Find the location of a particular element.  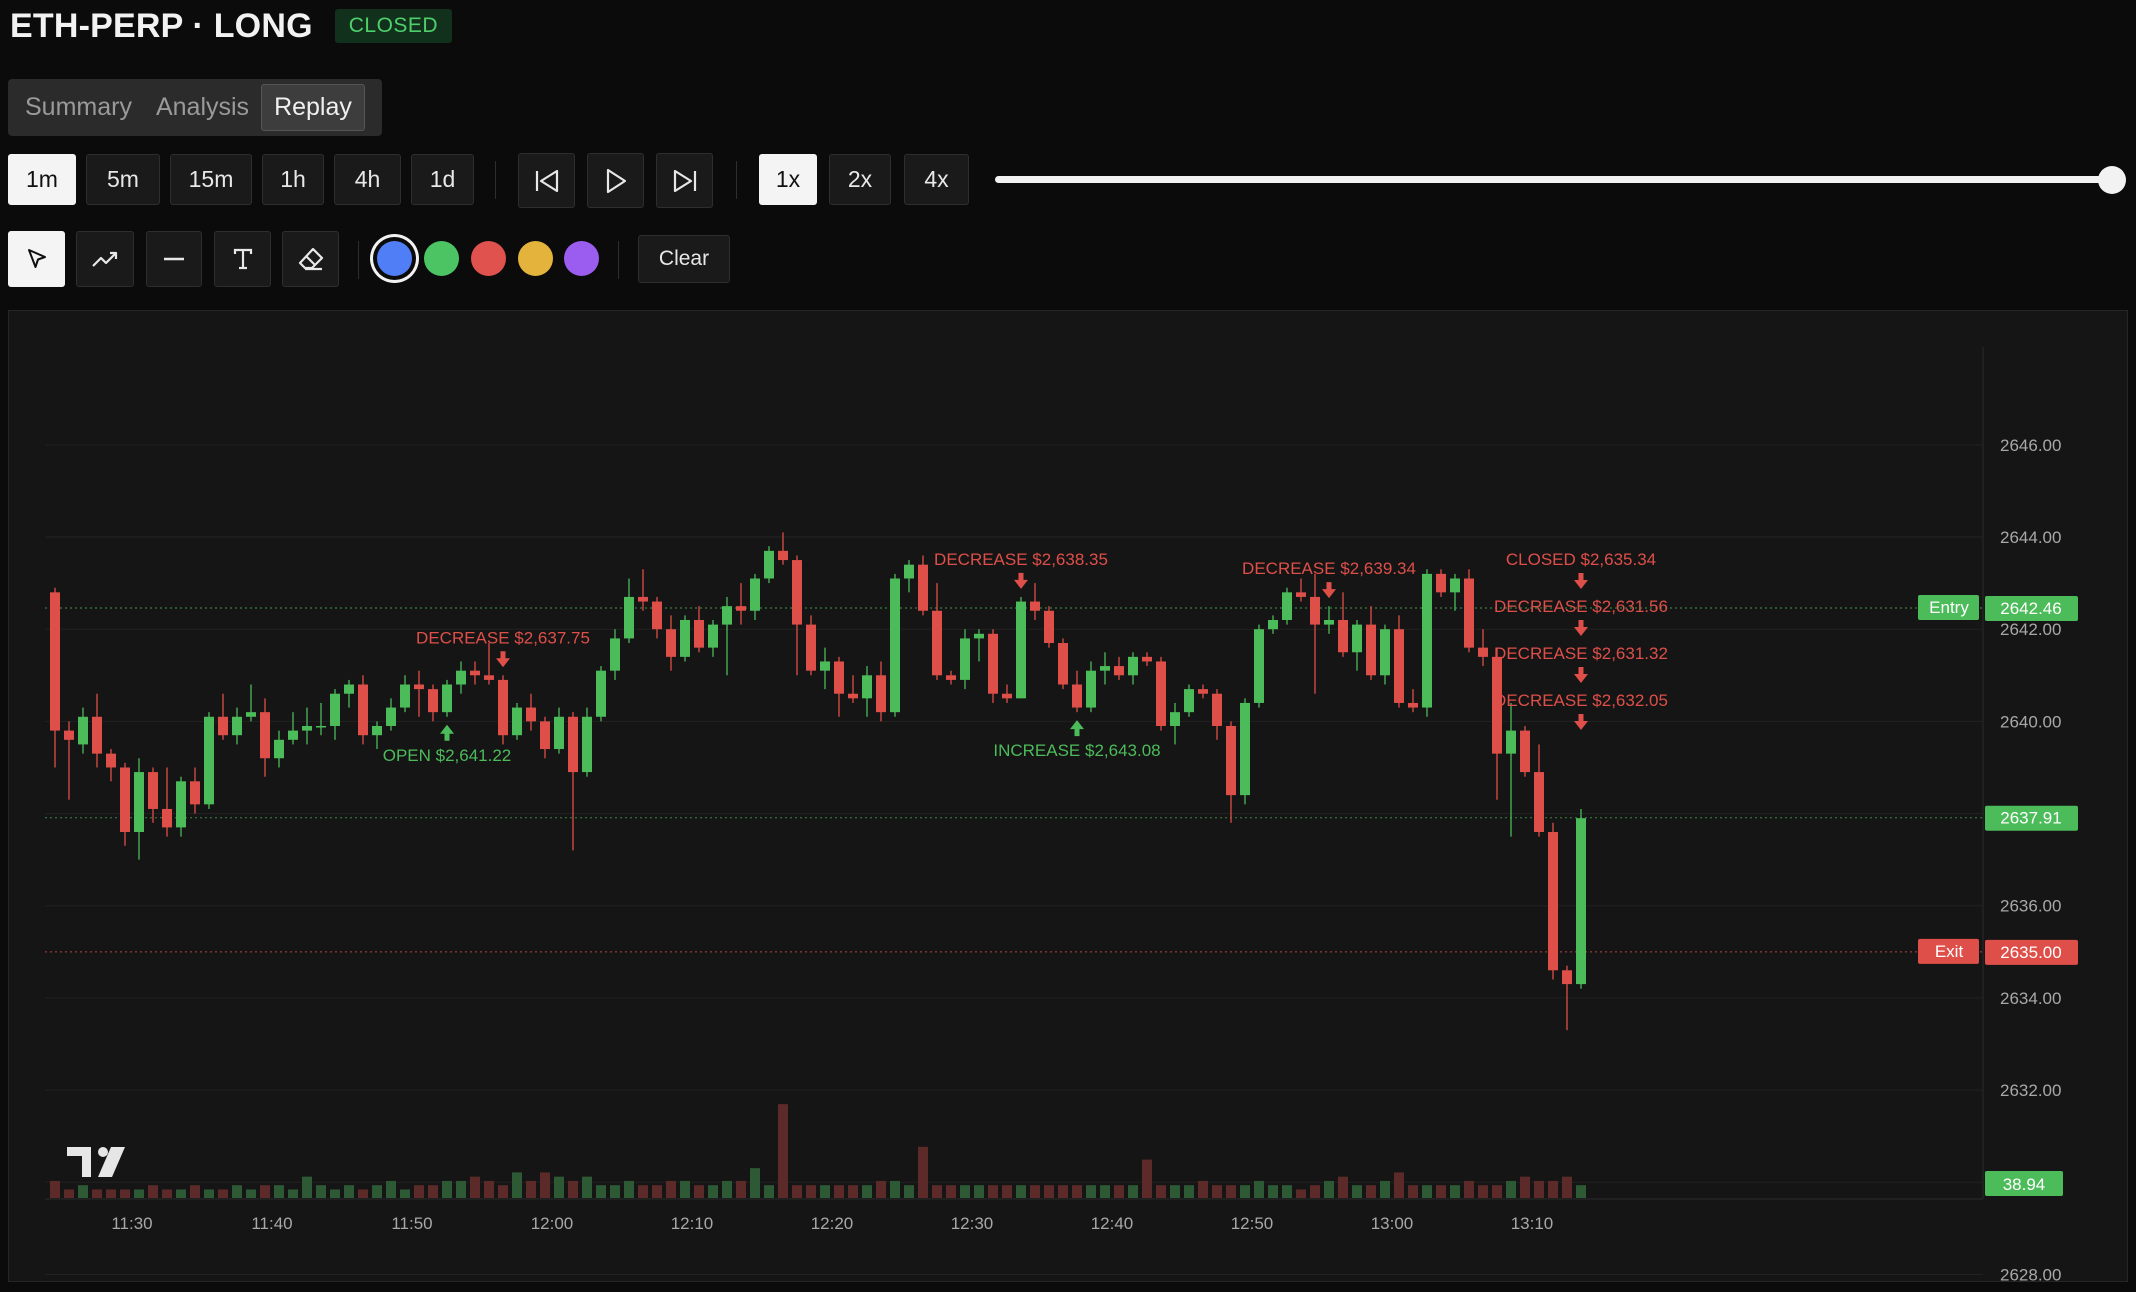

cursor-tool-button is located at coordinates (36, 259).